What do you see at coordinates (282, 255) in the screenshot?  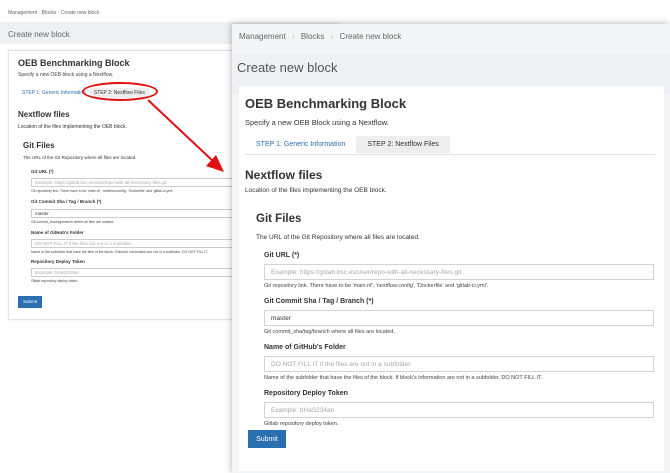 I see `git-url-label: Git URL (*)` at bounding box center [282, 255].